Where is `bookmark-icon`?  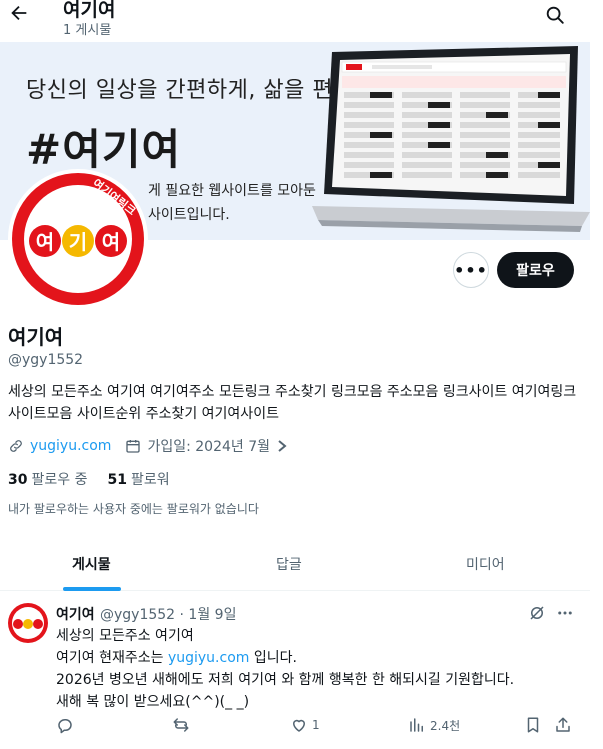 bookmark-icon is located at coordinates (533, 725).